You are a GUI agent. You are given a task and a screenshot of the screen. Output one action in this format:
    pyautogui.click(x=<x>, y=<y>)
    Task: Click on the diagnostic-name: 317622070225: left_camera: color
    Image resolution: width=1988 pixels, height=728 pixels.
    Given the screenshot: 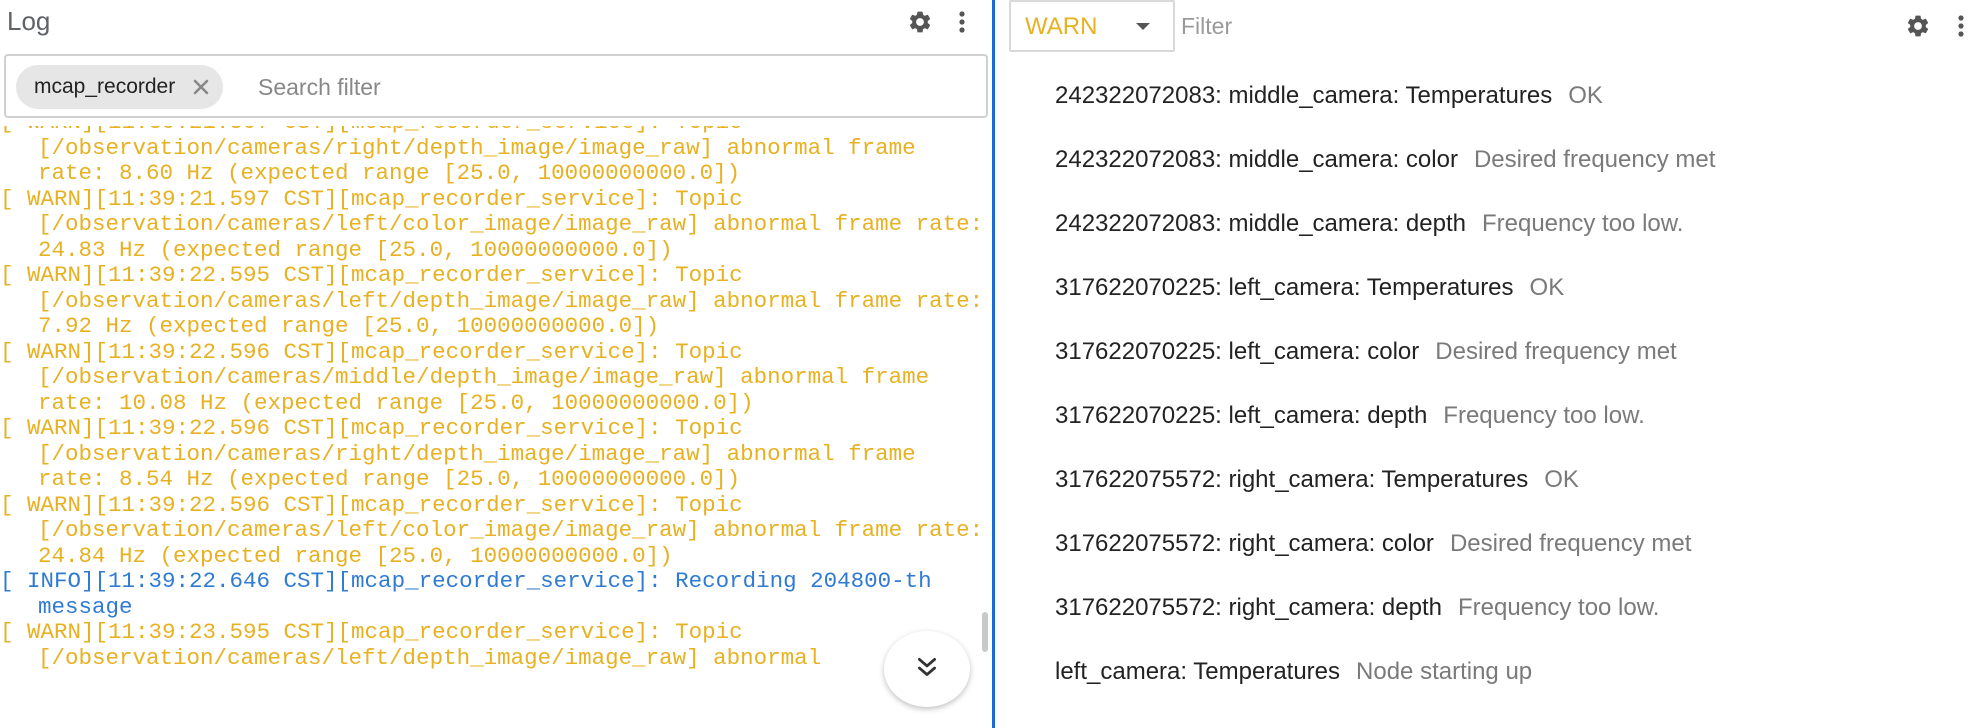 What is the action you would take?
    pyautogui.click(x=1237, y=351)
    